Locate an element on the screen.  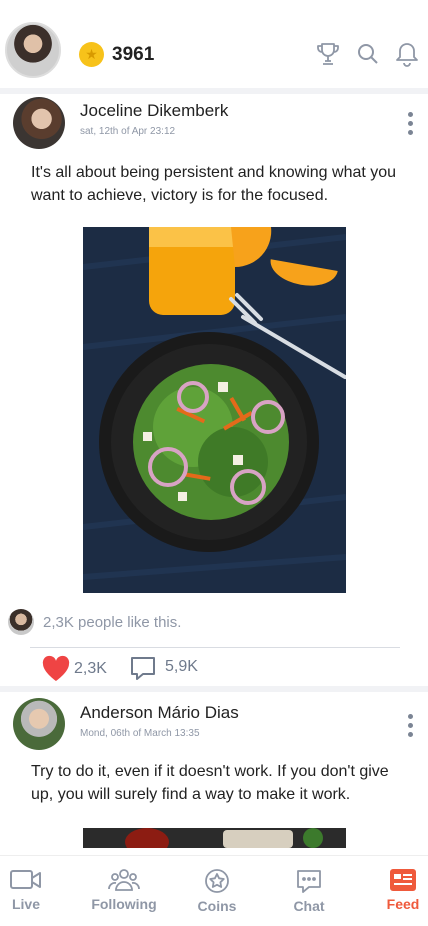
search-icon is located at coordinates (368, 54).